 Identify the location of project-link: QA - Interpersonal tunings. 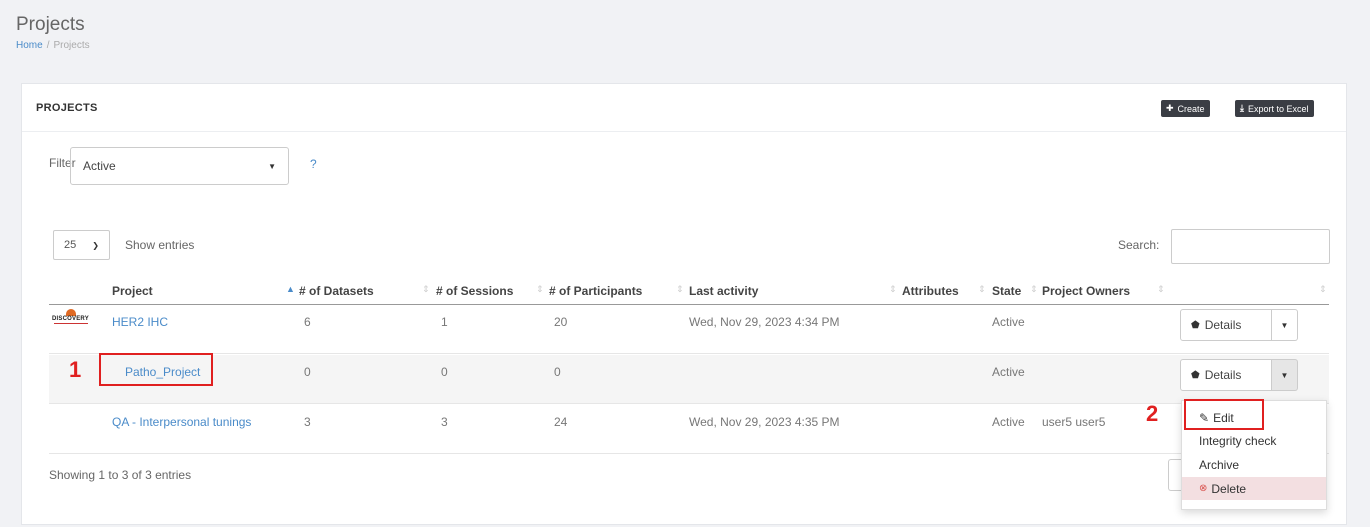
(181, 422).